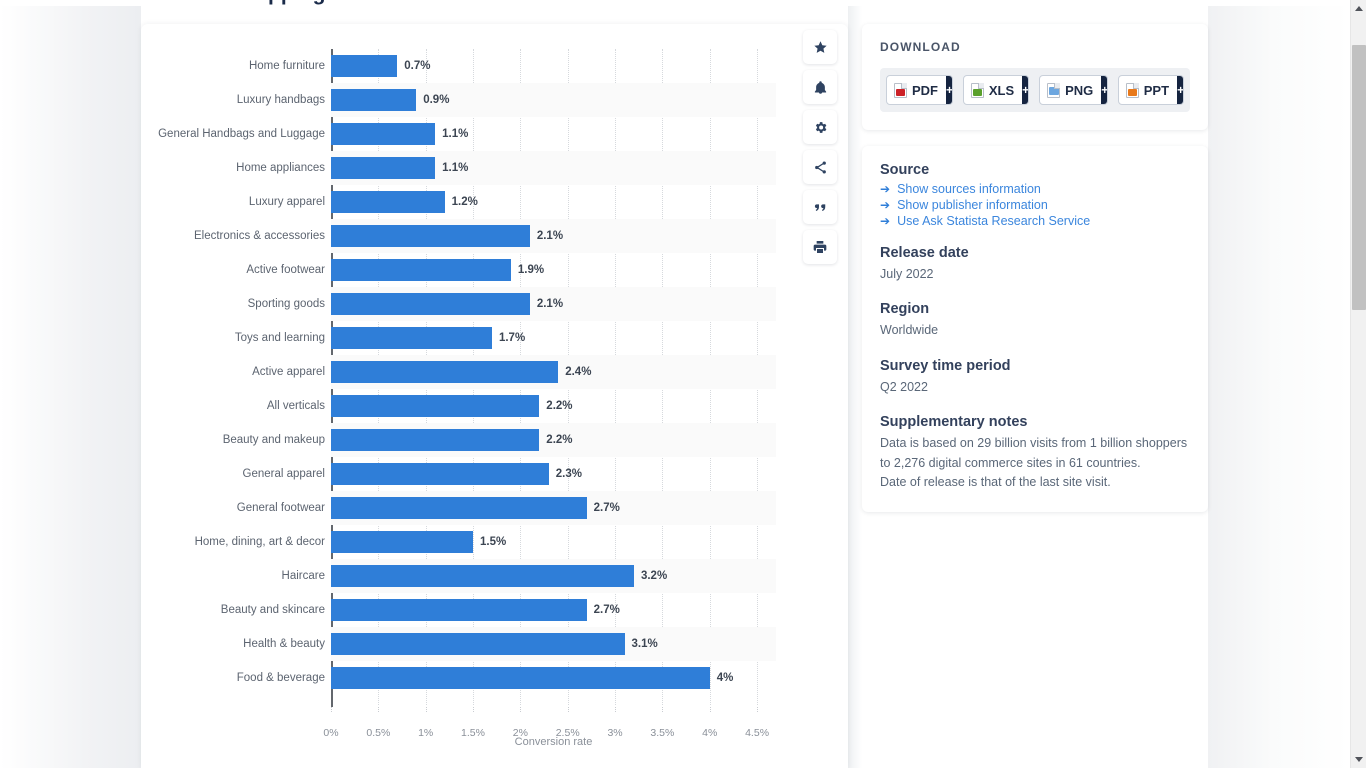 Image resolution: width=1366 pixels, height=768 pixels. What do you see at coordinates (303, 576) in the screenshot?
I see `bar-category-label: Haircare` at bounding box center [303, 576].